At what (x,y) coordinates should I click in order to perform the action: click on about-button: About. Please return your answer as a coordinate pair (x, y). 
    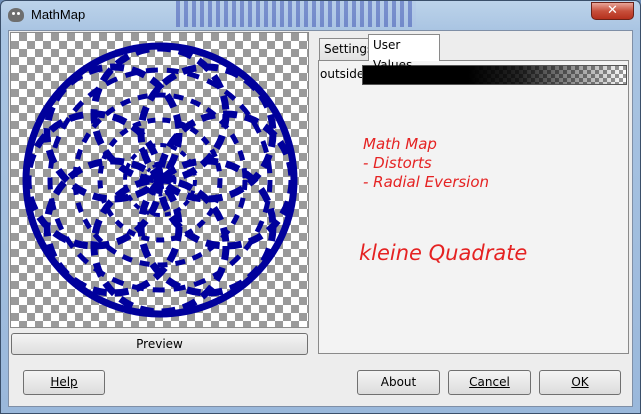
    Looking at the image, I should click on (398, 382).